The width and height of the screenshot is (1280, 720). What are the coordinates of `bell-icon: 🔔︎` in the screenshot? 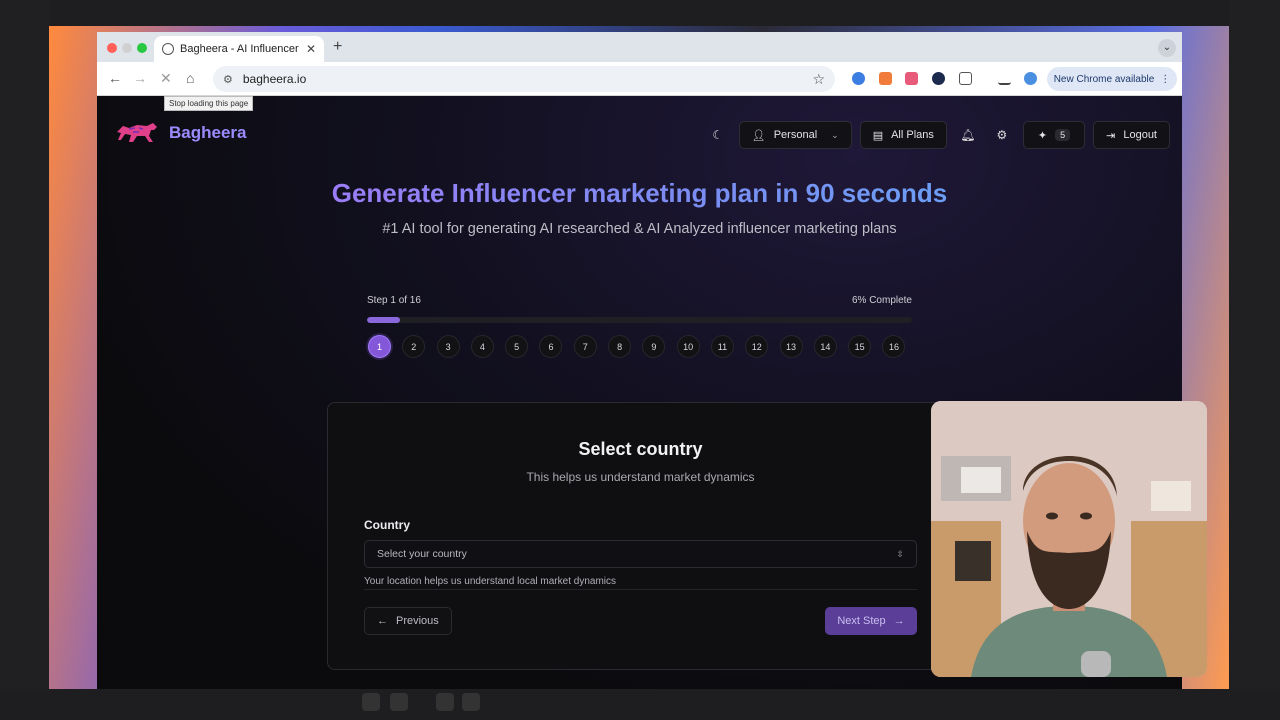 It's located at (968, 135).